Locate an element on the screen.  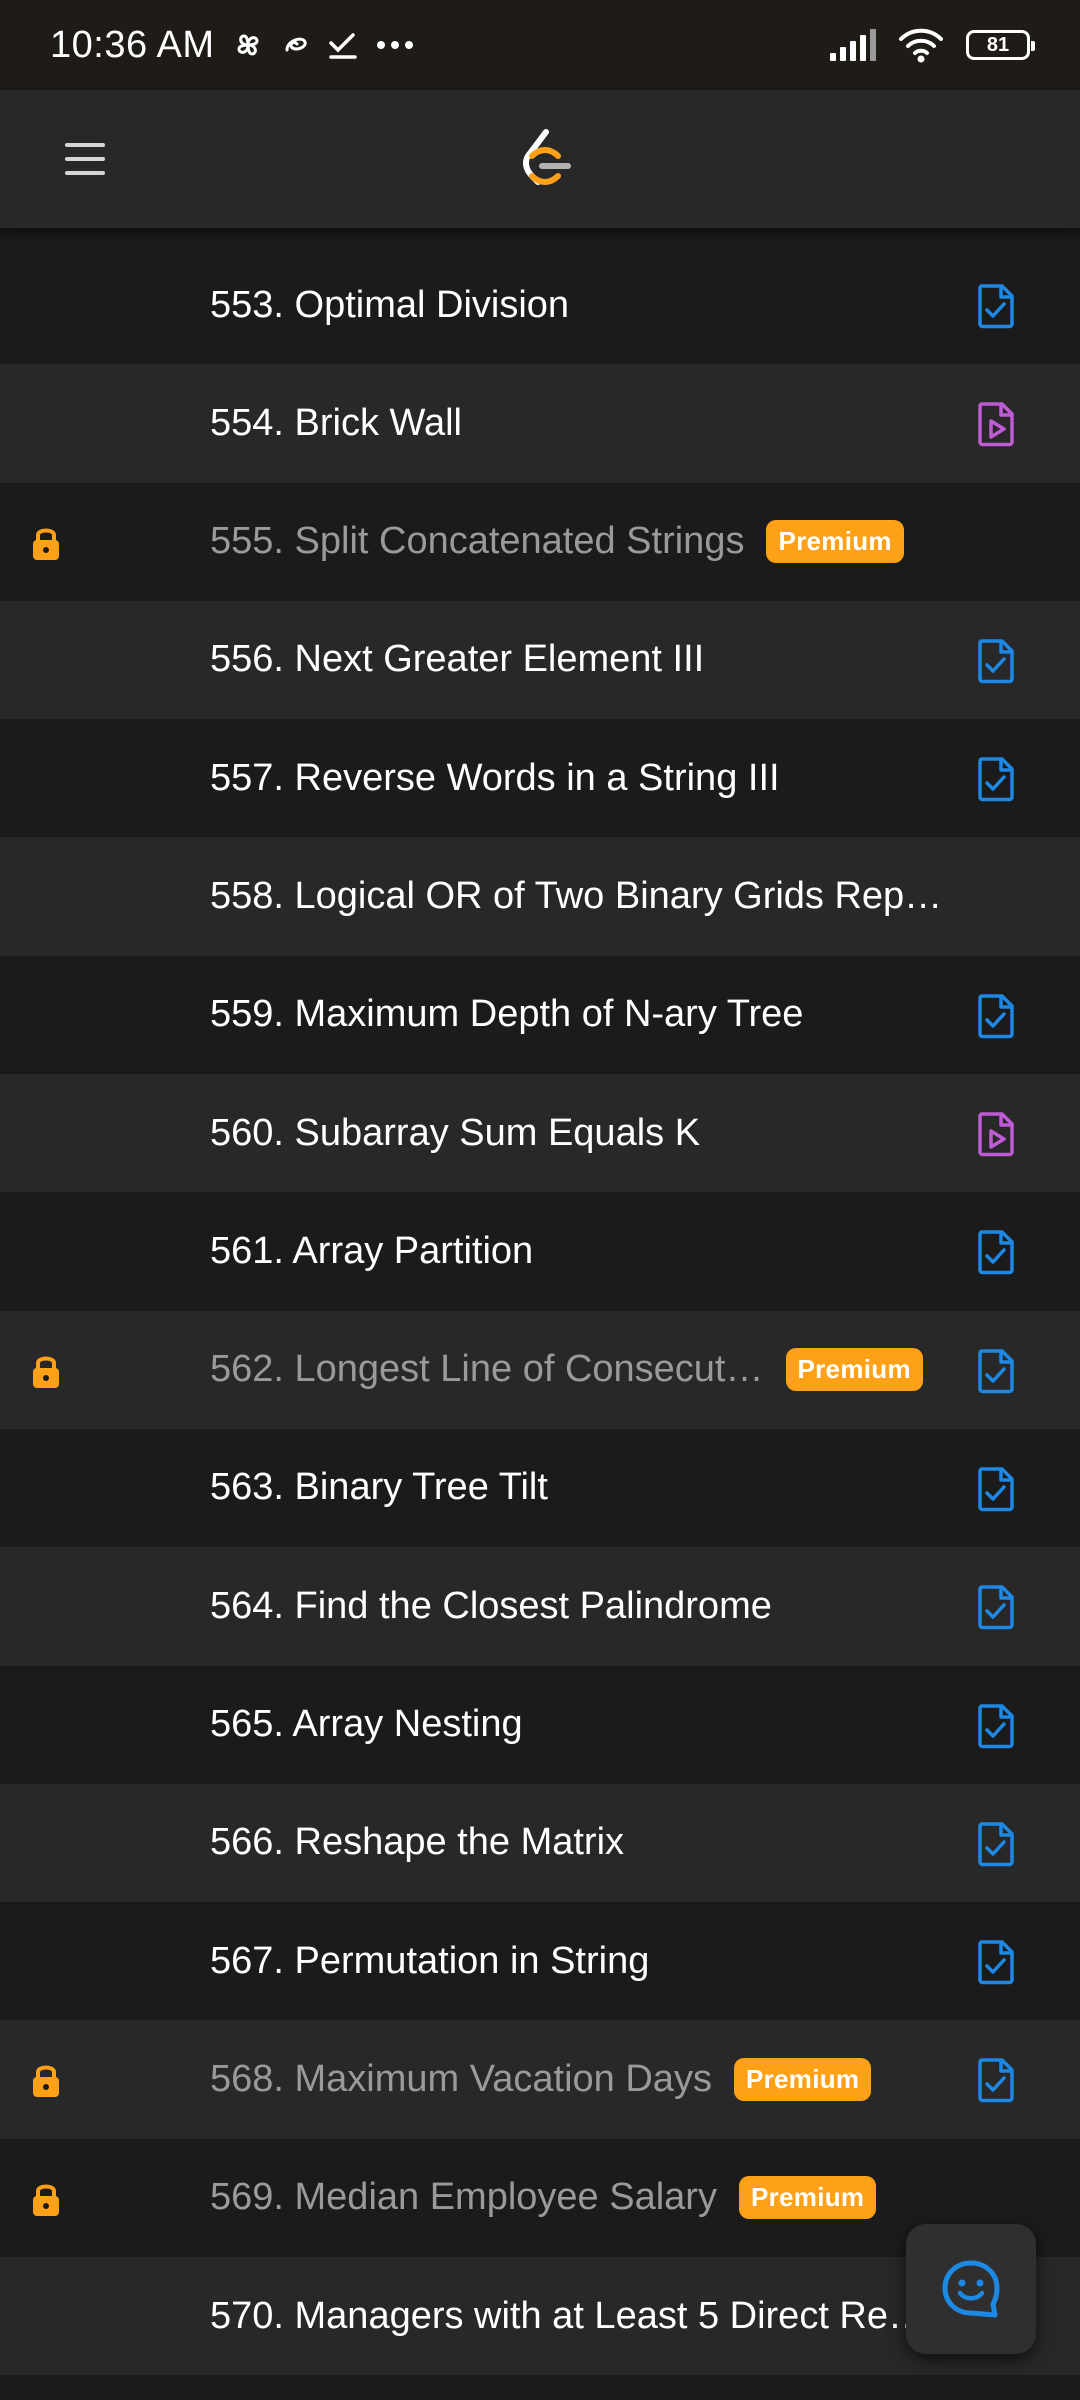
problem-row: 560. Subarray Sum Equals K is located at coordinates (540, 1133).